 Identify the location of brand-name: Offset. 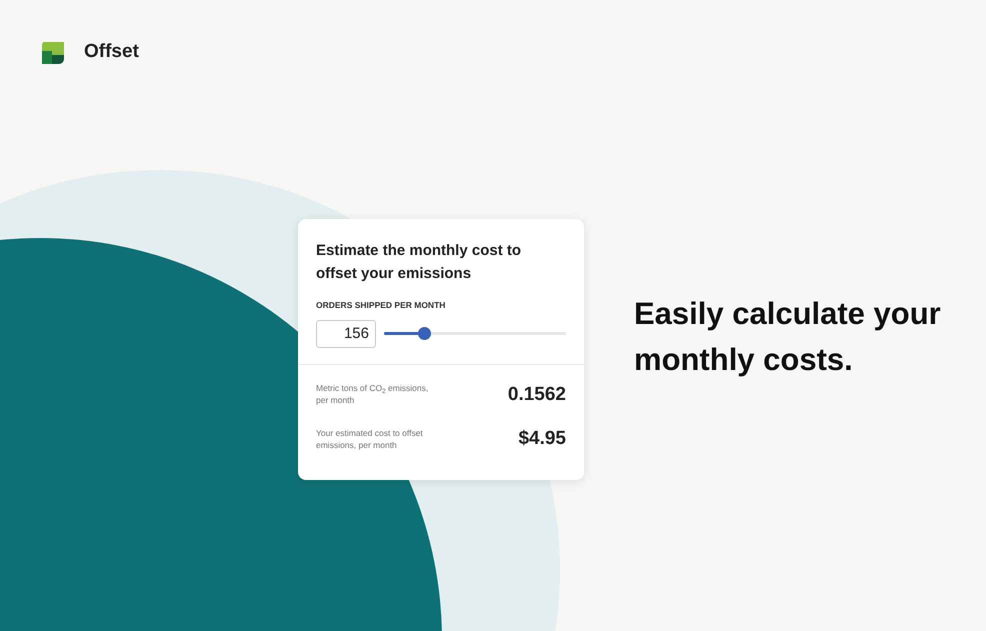
(111, 52).